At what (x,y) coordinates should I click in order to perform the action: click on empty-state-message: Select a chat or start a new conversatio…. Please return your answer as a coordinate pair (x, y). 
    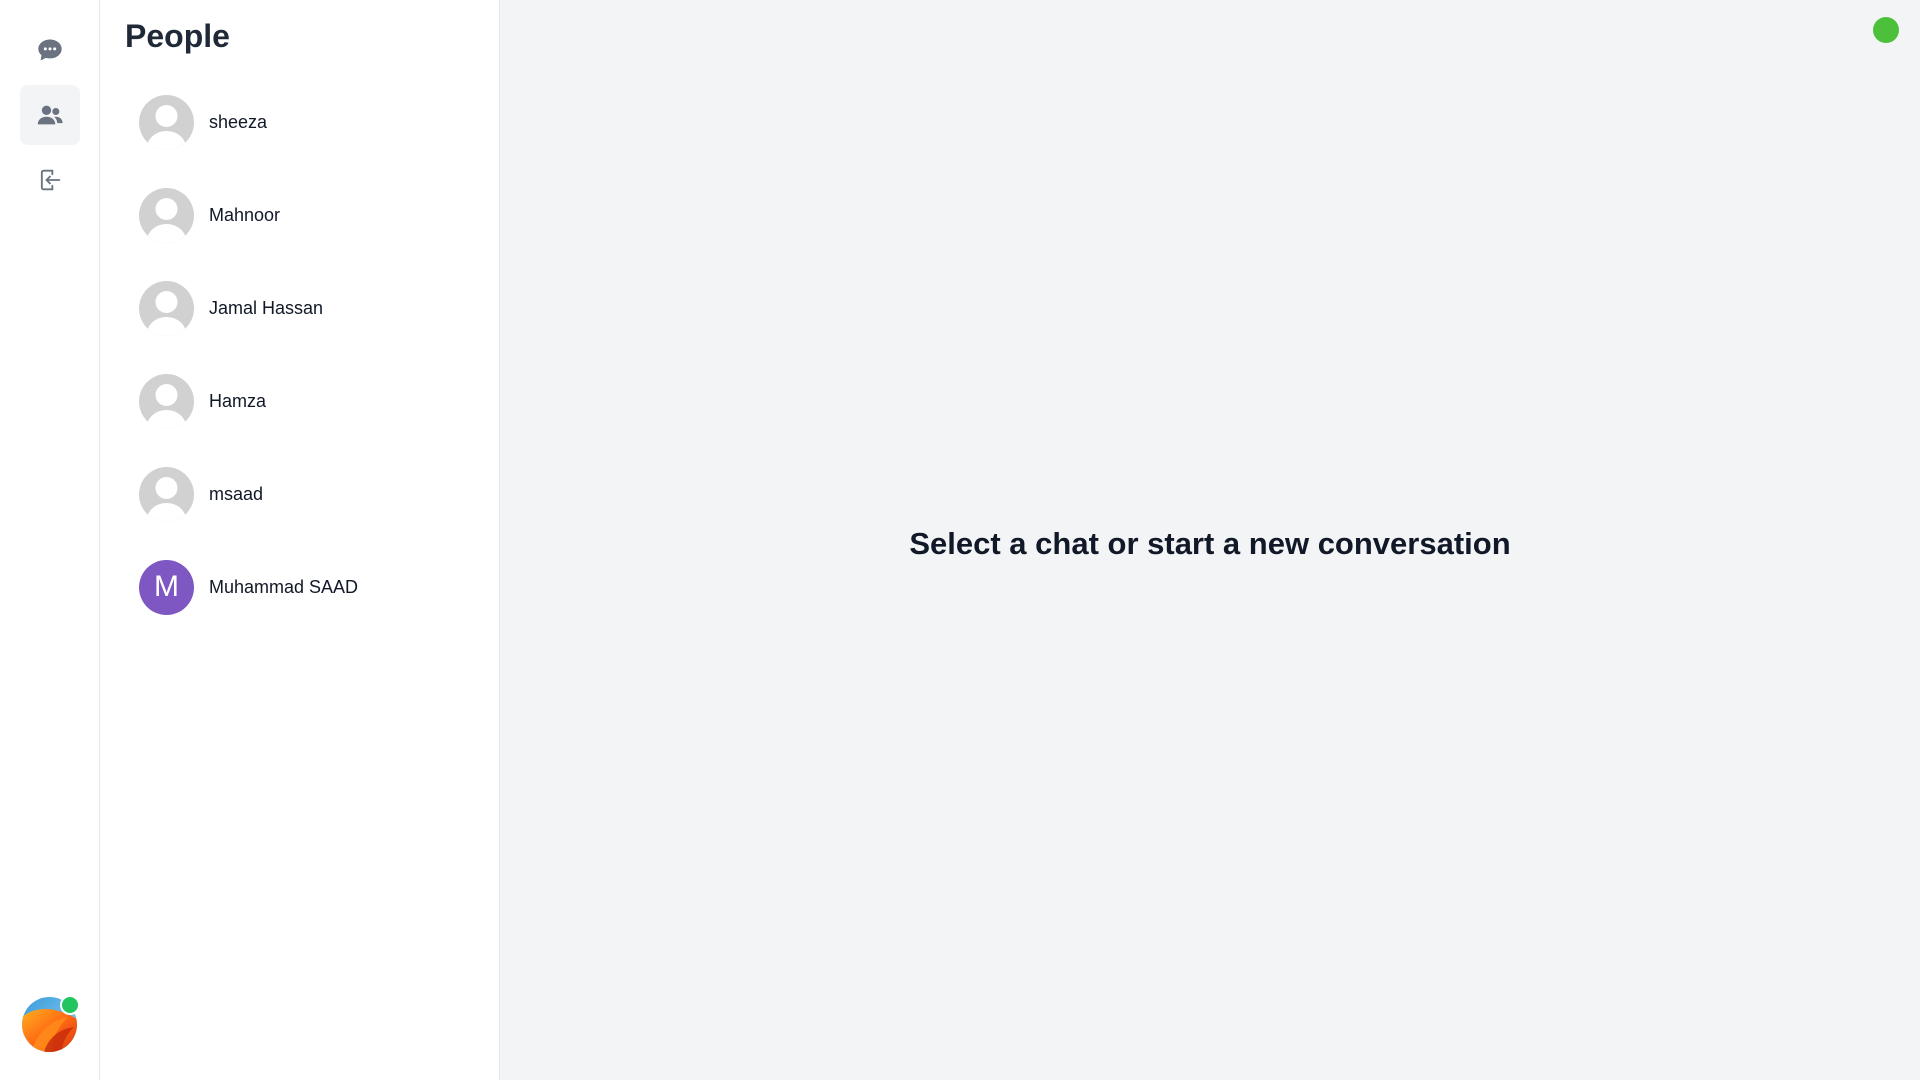
    Looking at the image, I should click on (1210, 543).